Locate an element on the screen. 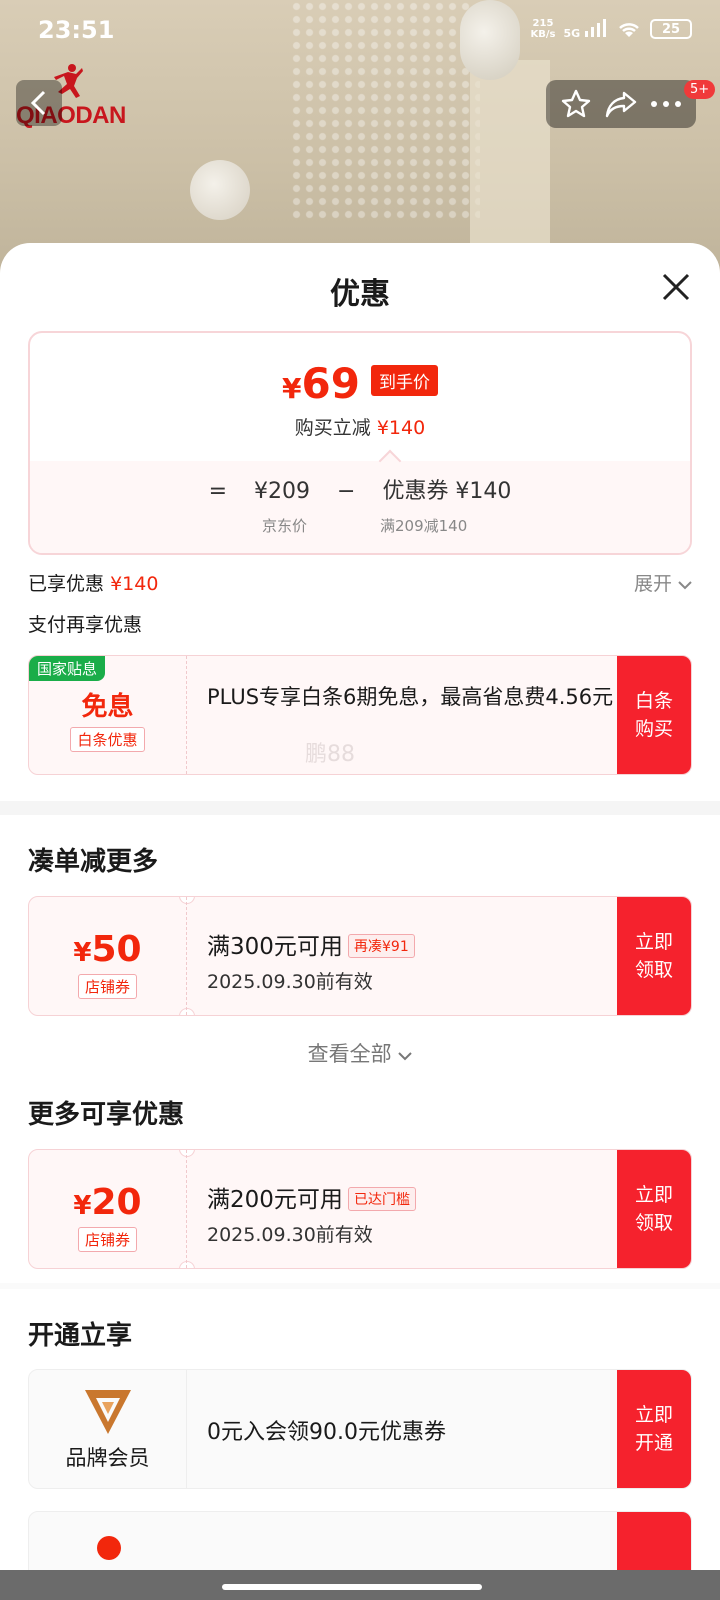  share-icon is located at coordinates (621, 104).